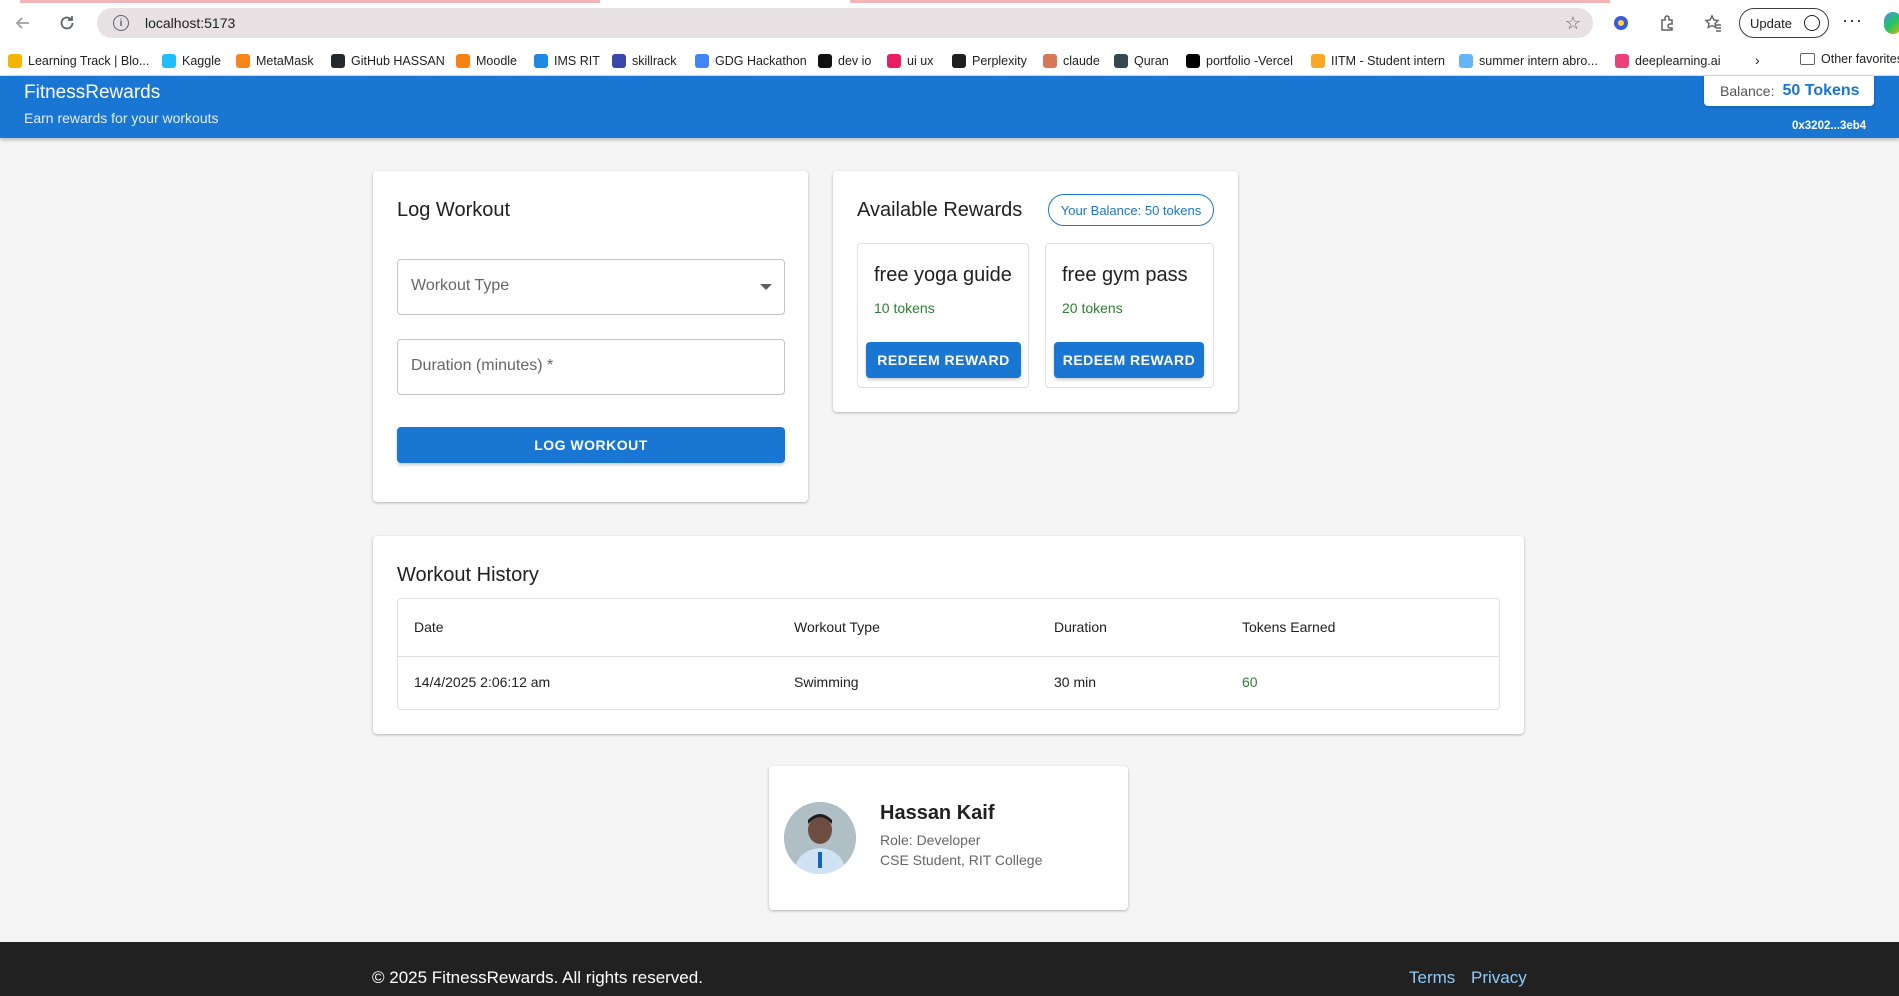 This screenshot has width=1899, height=996. I want to click on balance-value: 50 Tokens, so click(1821, 90).